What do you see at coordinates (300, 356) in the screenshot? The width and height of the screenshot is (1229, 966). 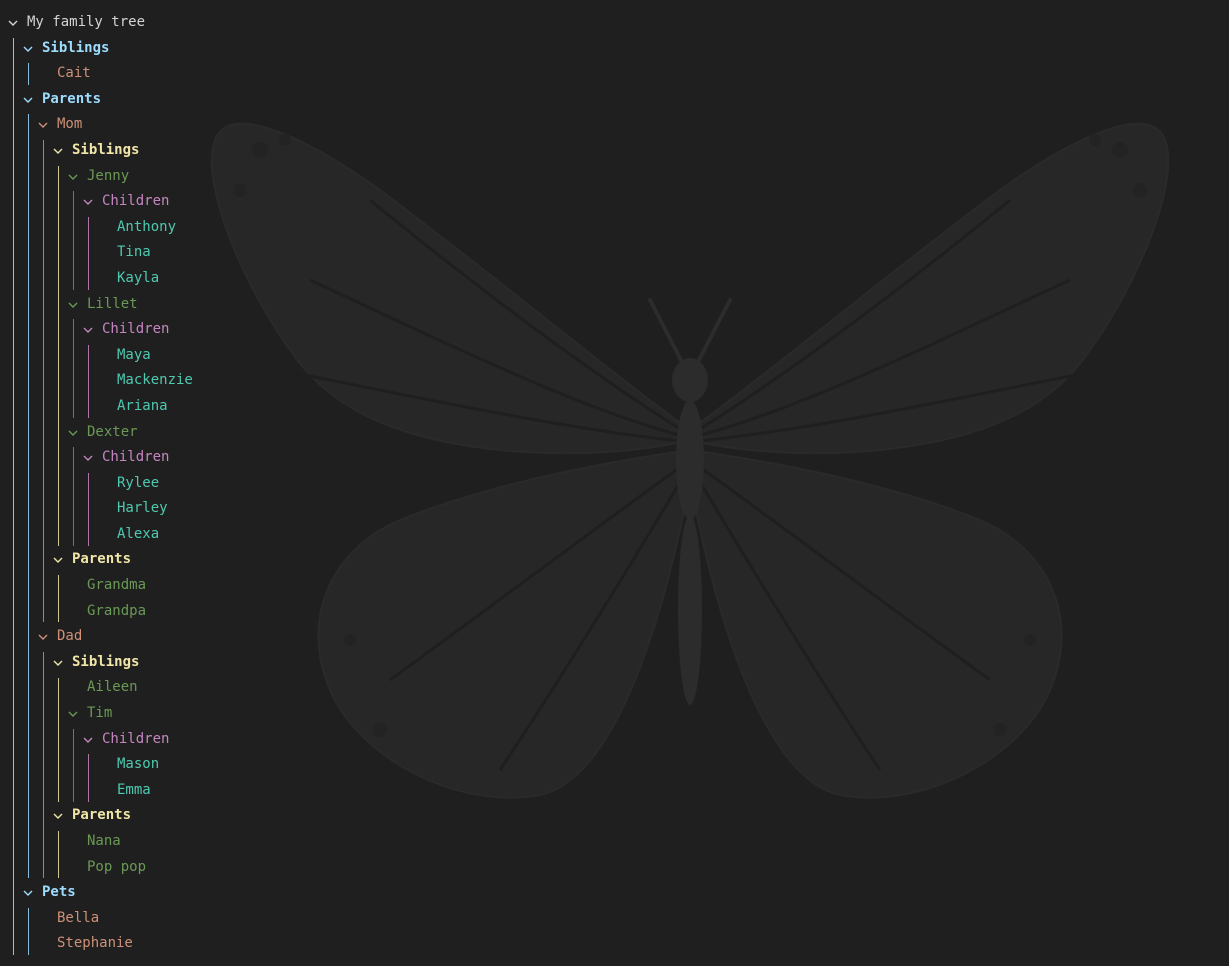 I see `tree-item-maya: Maya` at bounding box center [300, 356].